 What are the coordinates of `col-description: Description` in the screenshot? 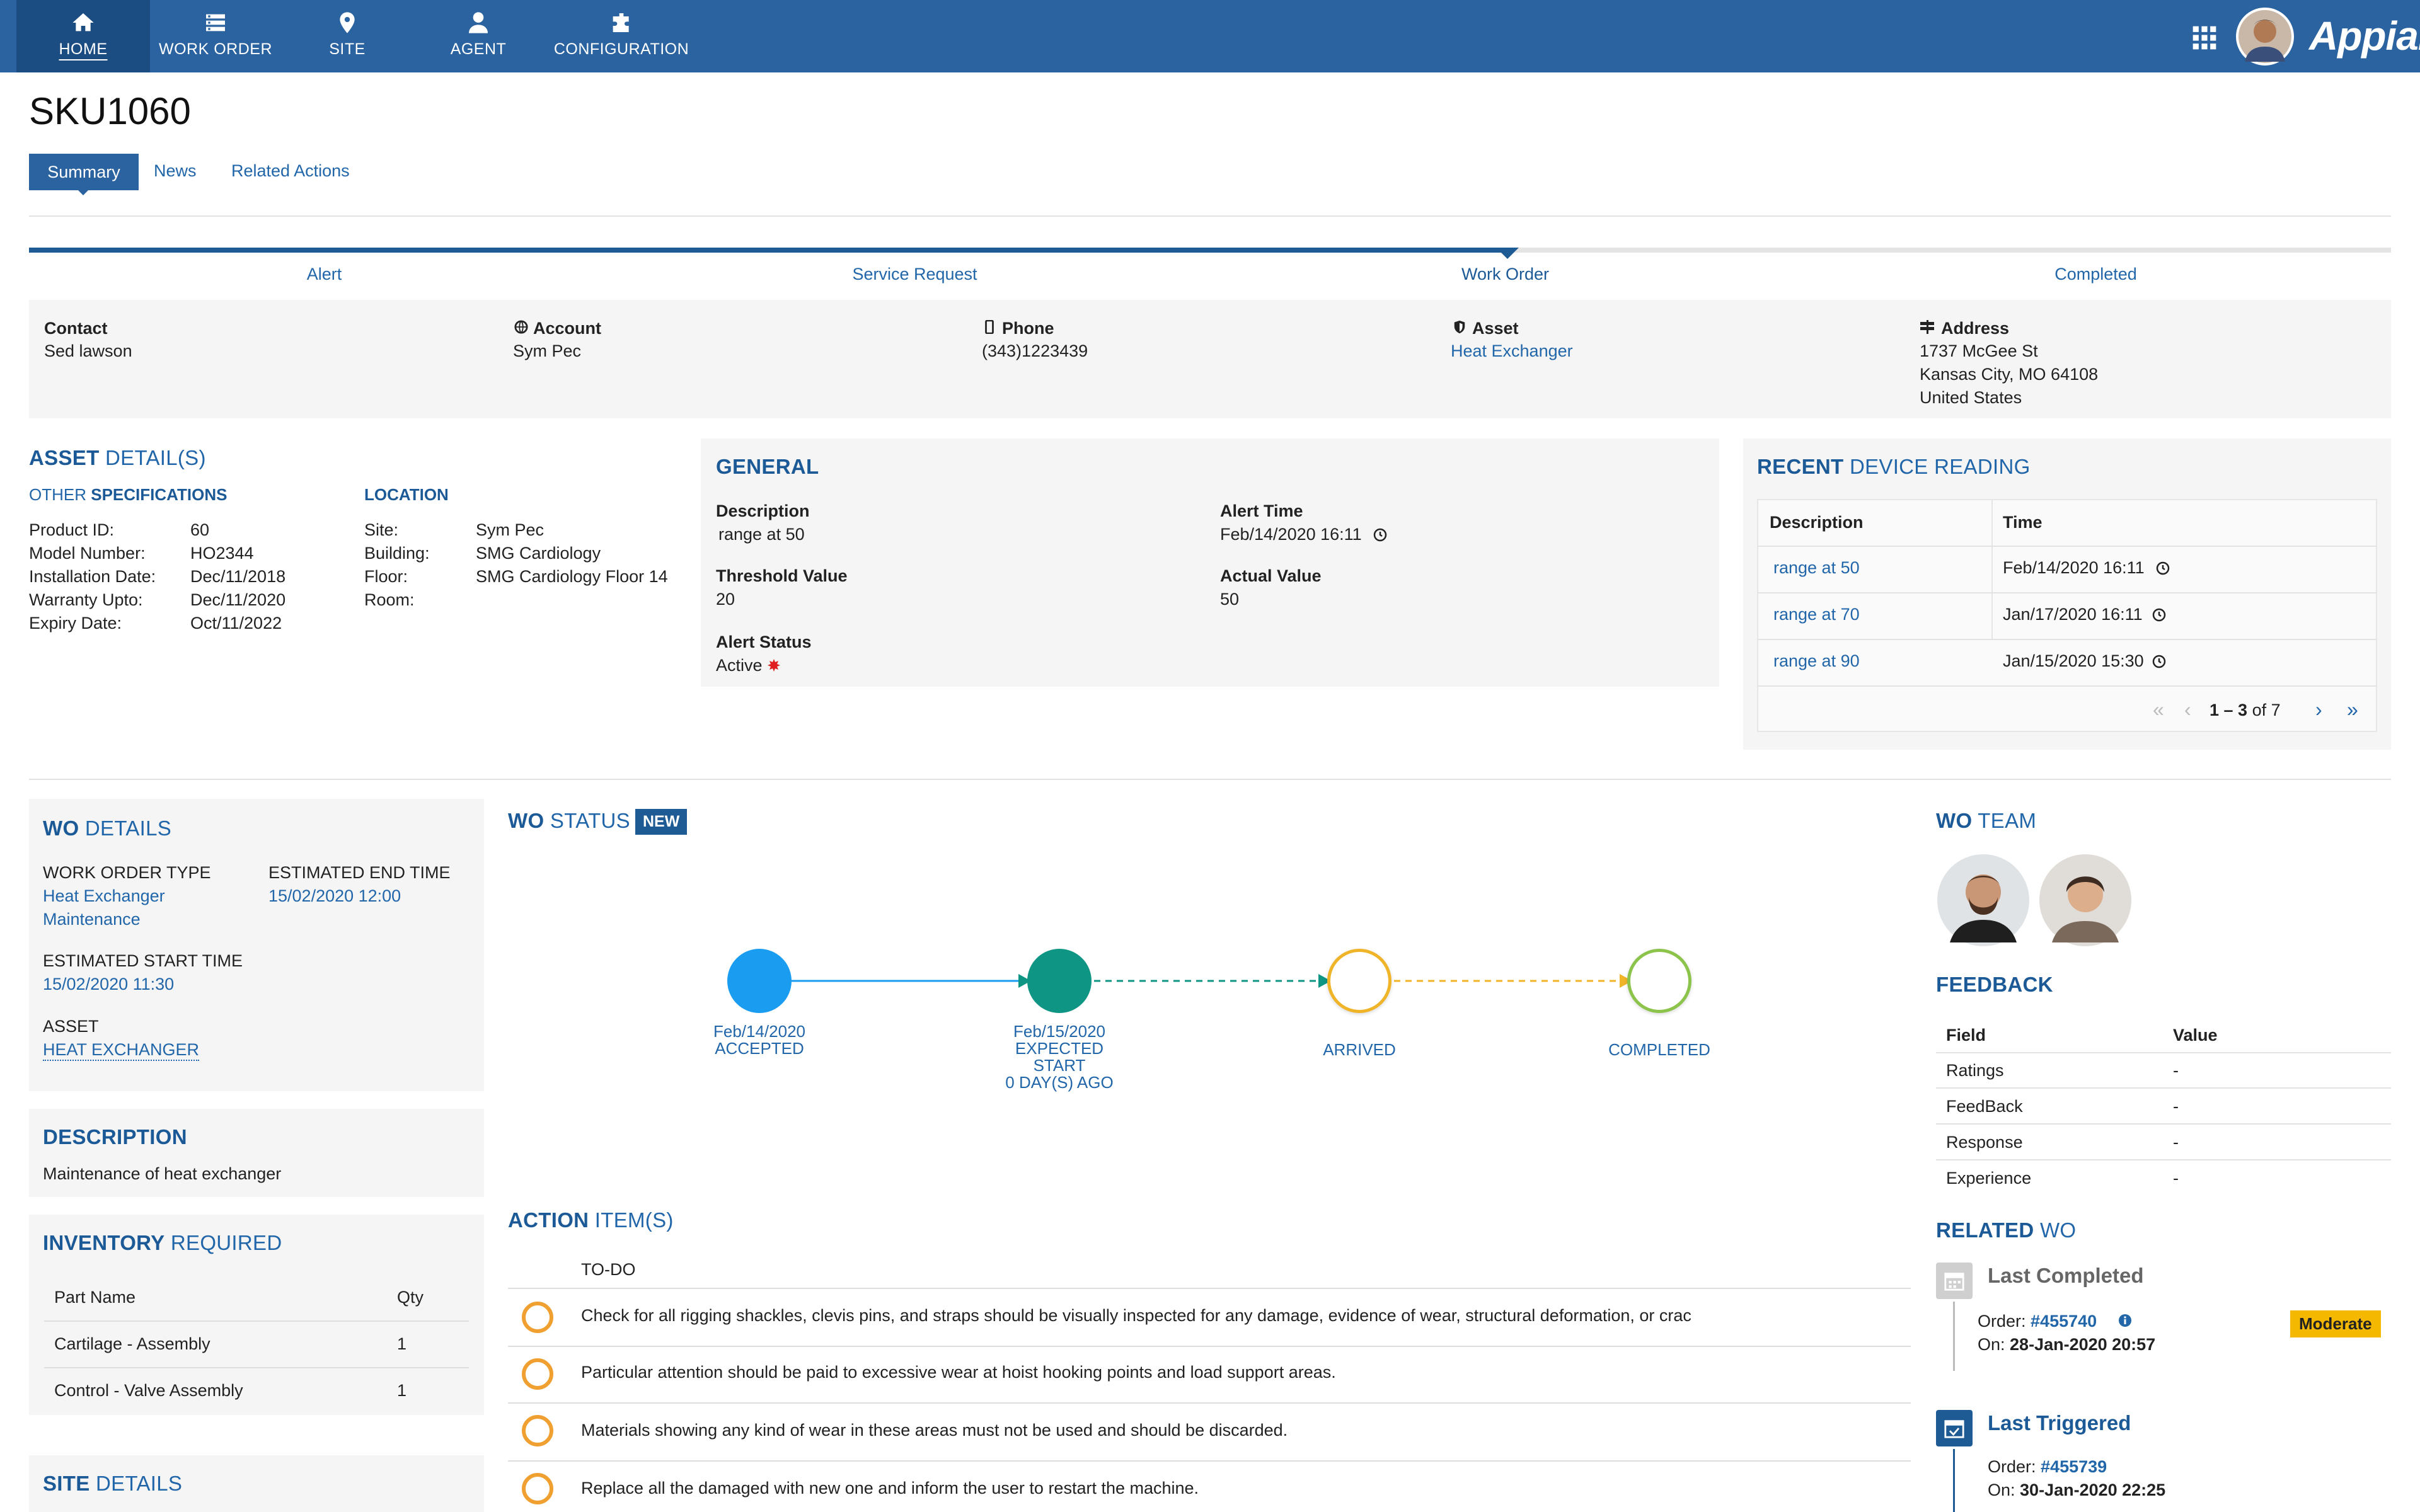 It's located at (1817, 522).